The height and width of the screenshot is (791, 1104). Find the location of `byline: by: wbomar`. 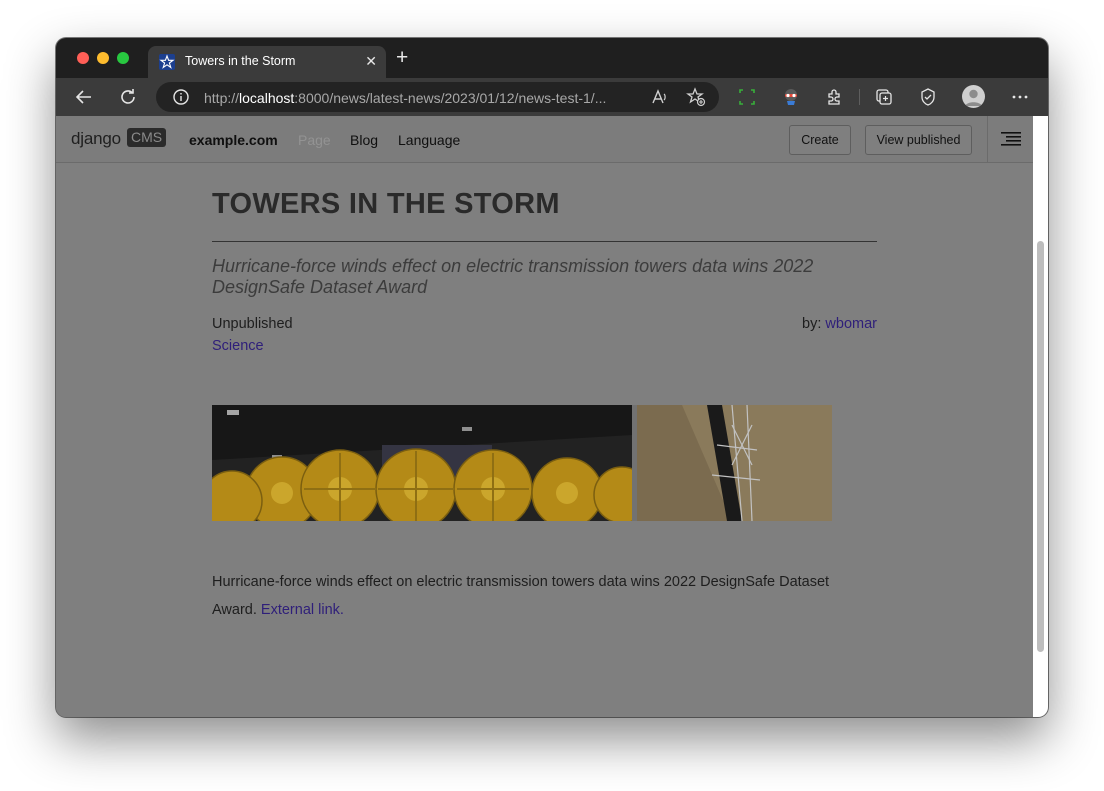

byline: by: wbomar is located at coordinates (839, 324).